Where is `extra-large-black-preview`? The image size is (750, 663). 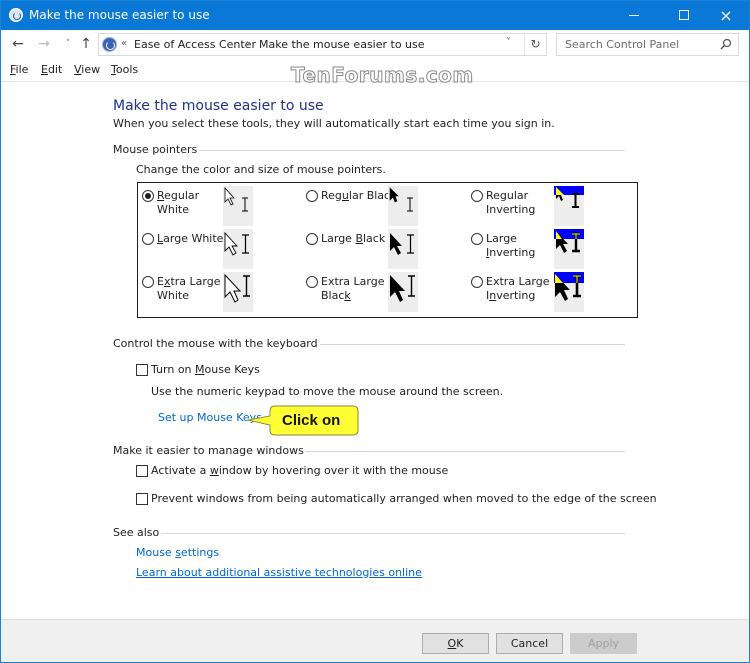 extra-large-black-preview is located at coordinates (403, 292).